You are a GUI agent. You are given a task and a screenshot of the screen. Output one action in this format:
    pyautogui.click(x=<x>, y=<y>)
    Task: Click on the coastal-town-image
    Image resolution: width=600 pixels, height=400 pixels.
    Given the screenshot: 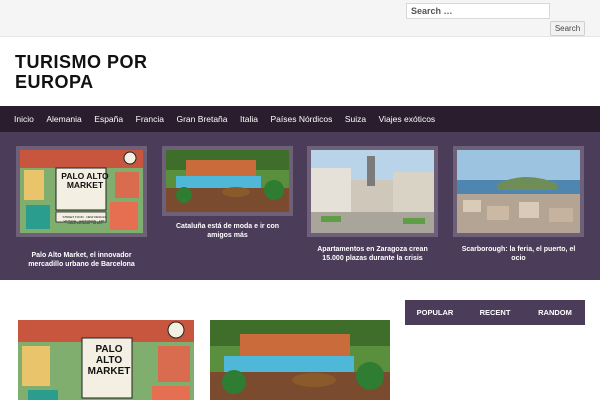 What is the action you would take?
    pyautogui.click(x=518, y=191)
    